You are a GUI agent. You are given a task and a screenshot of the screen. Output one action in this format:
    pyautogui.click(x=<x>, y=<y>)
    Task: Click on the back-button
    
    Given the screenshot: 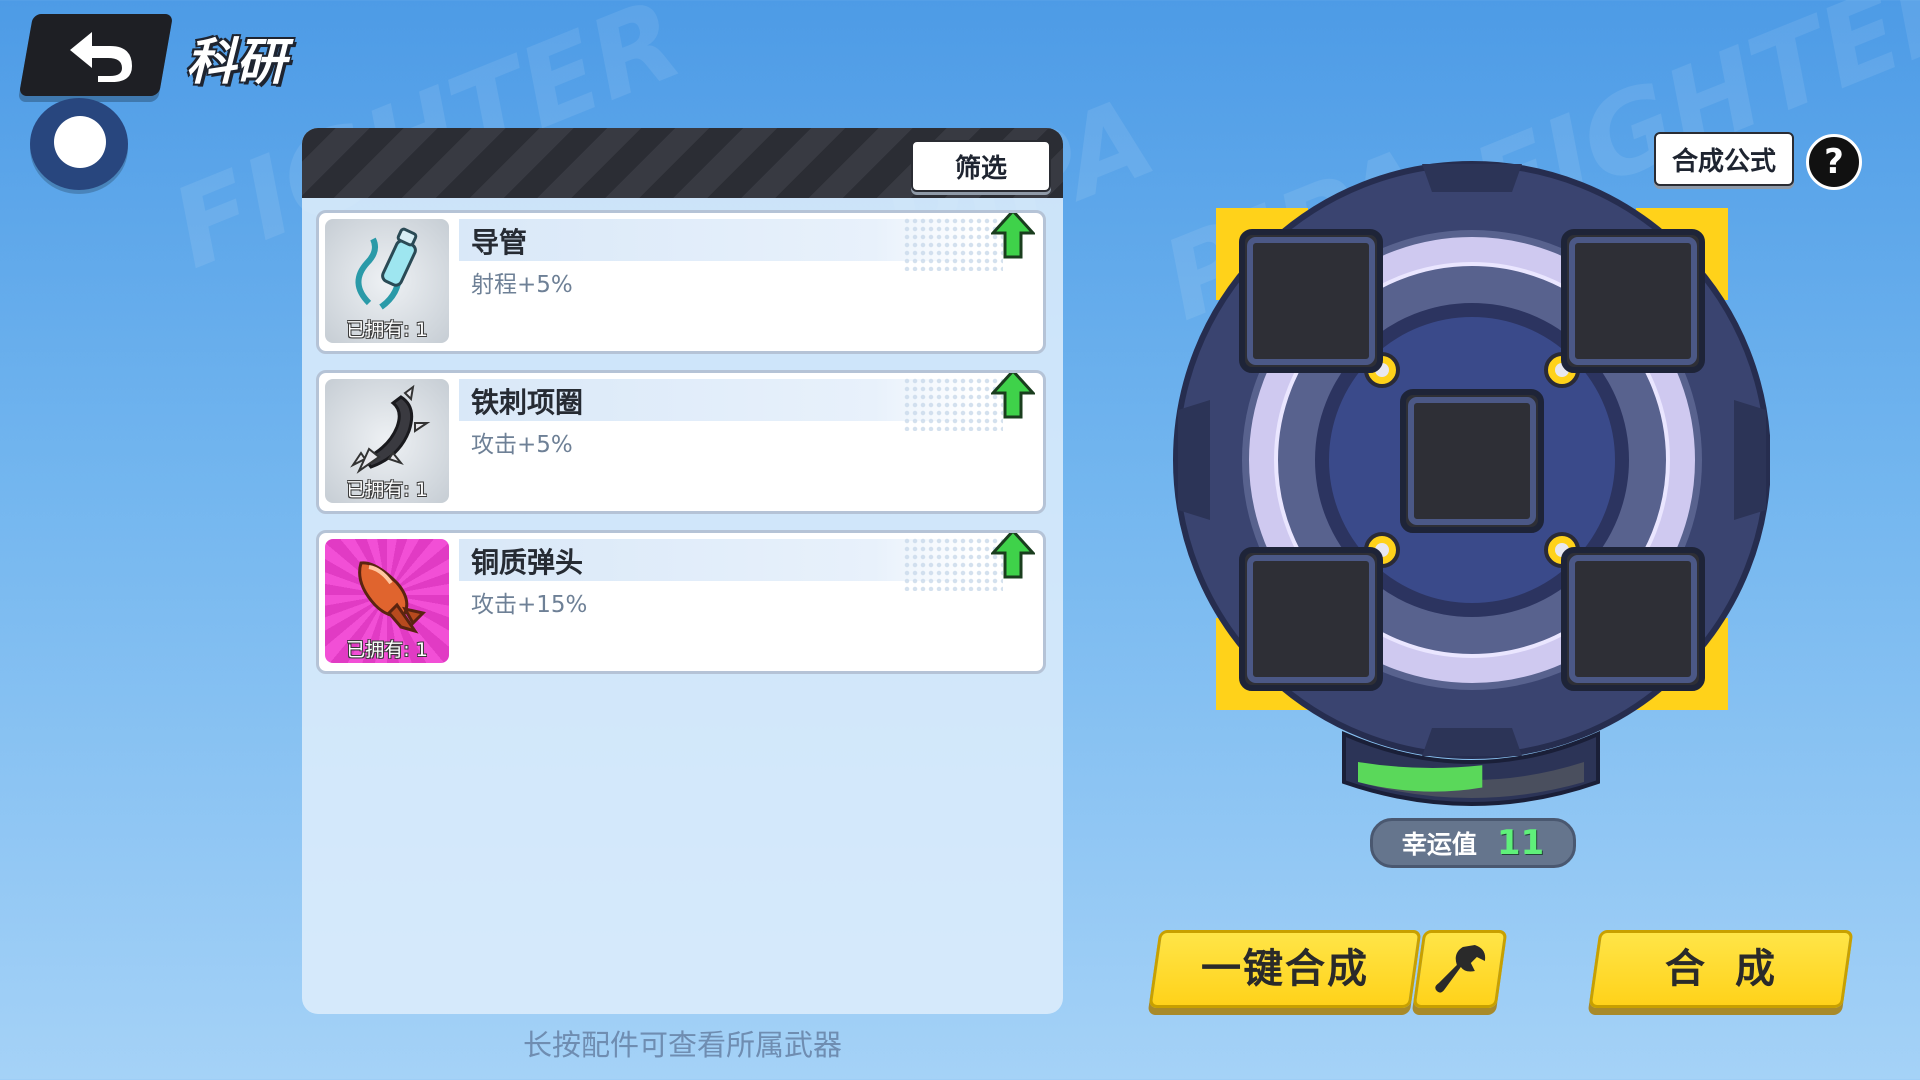 What is the action you would take?
    pyautogui.click(x=96, y=55)
    